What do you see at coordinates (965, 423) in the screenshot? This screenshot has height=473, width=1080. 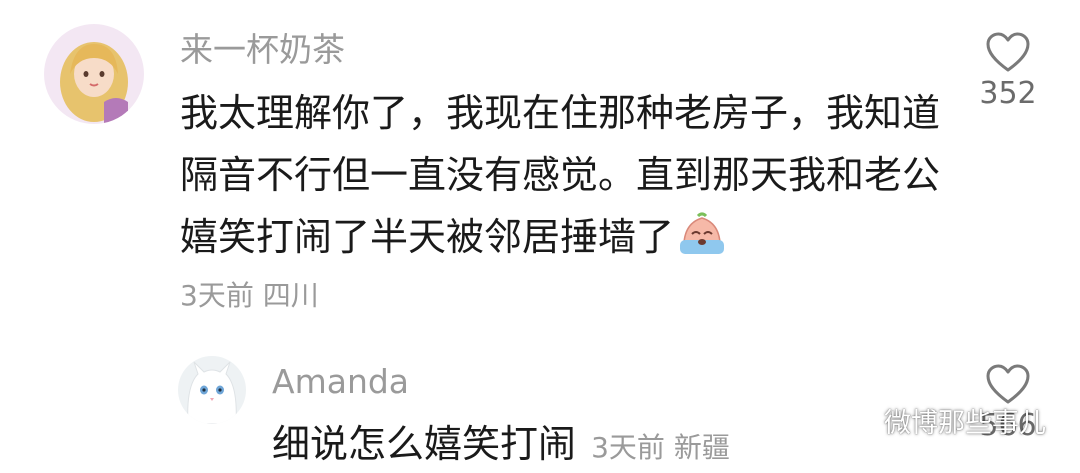 I see `watermark-text: 微博那些事儿` at bounding box center [965, 423].